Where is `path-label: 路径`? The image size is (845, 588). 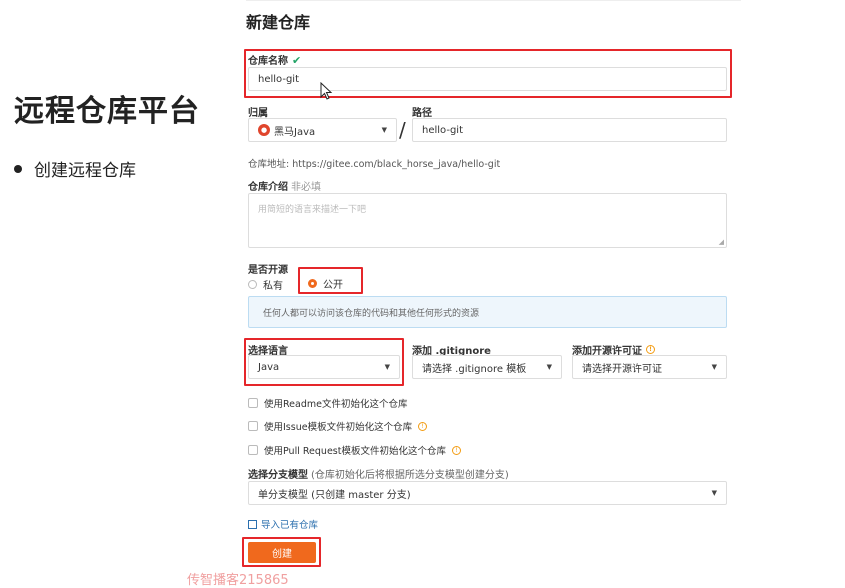
path-label: 路径 is located at coordinates (422, 113).